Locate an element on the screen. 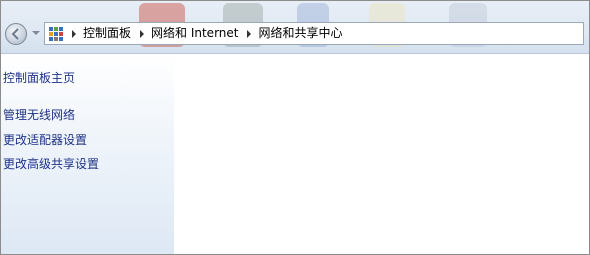 Image resolution: width=590 pixels, height=255 pixels. back-button is located at coordinates (16, 34).